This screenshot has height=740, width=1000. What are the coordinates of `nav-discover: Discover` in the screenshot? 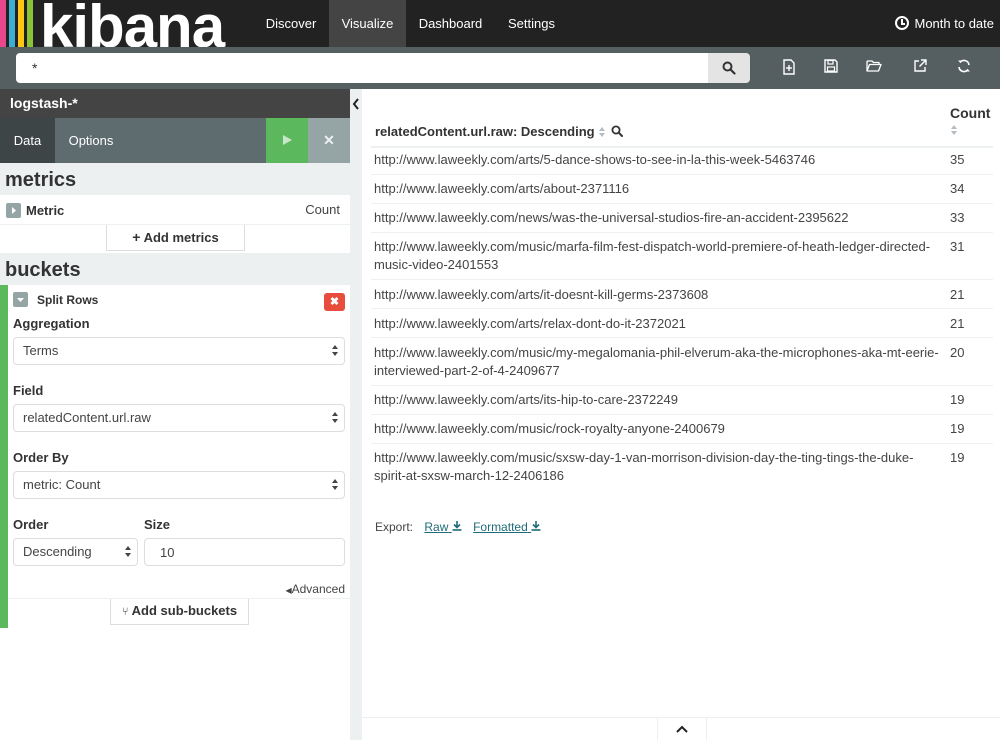 It's located at (291, 23).